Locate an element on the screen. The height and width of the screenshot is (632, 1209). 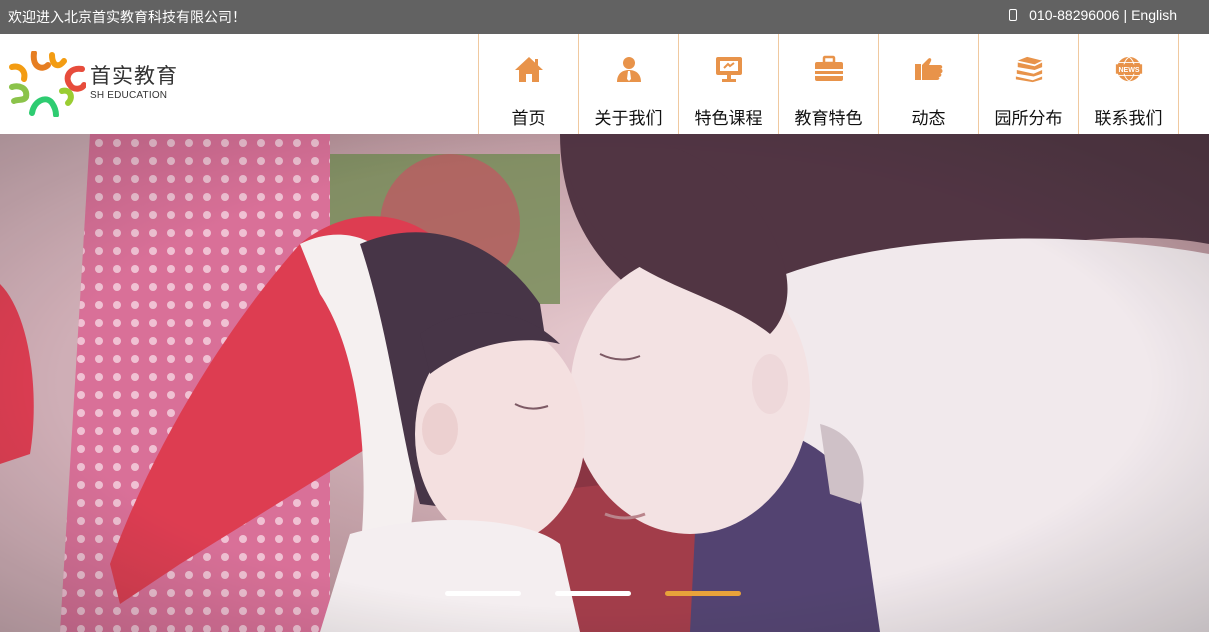
nav-label: 特色课程 is located at coordinates (728, 119).